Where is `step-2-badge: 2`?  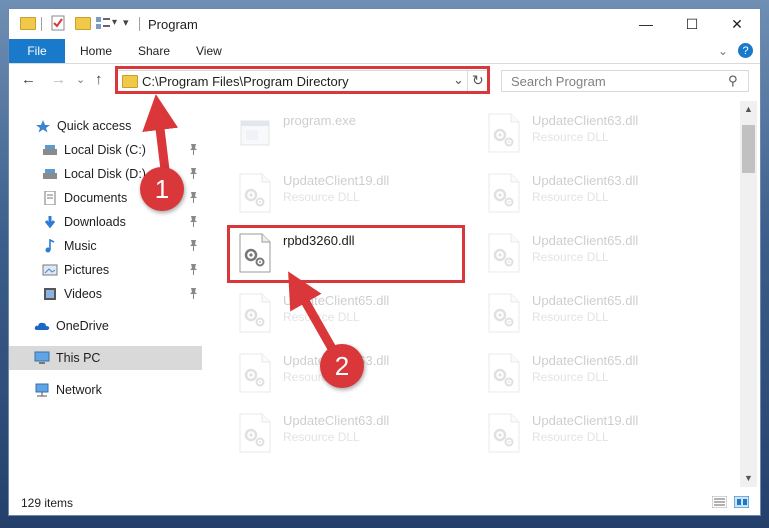
step-2-badge: 2 is located at coordinates (342, 366).